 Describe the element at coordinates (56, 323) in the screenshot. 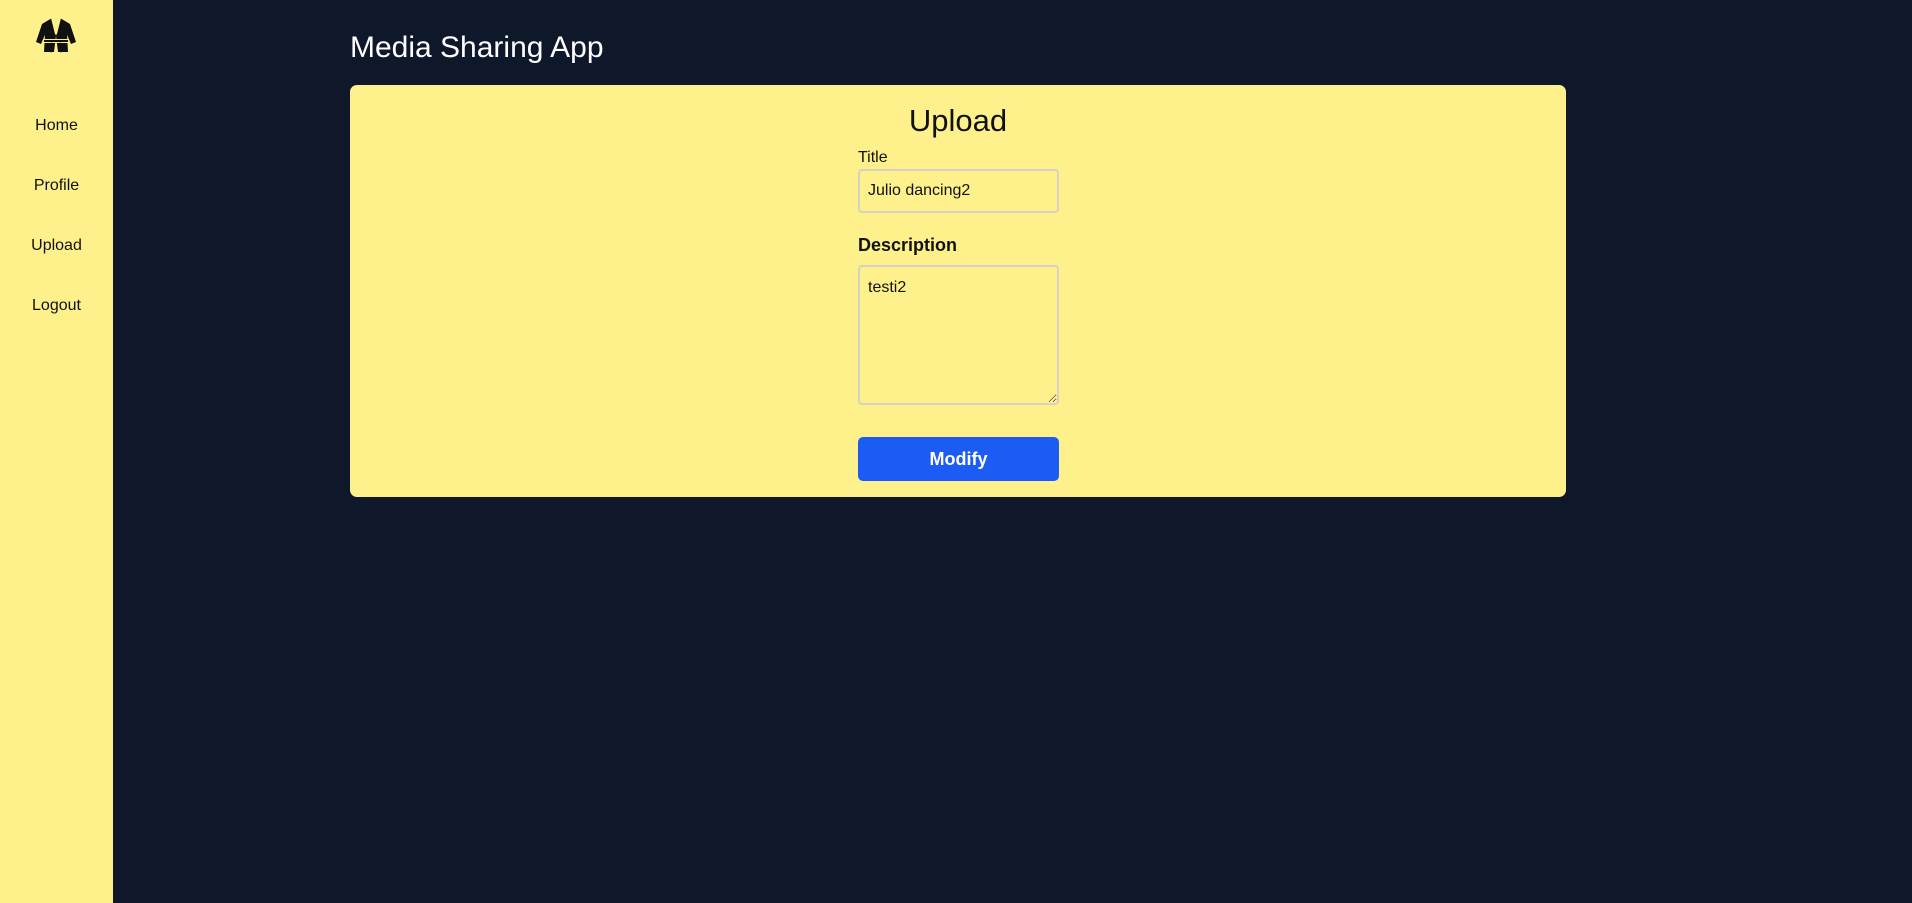

I see `sidebar-item-logout: Logout` at that location.